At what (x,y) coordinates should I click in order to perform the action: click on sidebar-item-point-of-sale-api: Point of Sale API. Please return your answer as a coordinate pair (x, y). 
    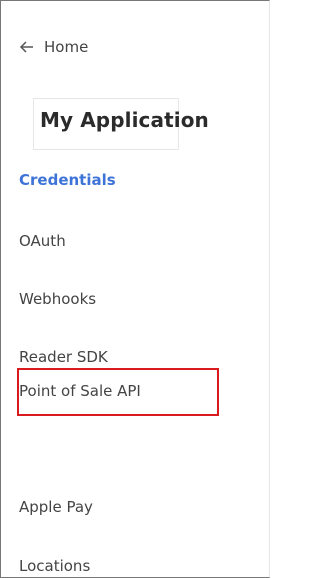
    Looking at the image, I should click on (80, 391).